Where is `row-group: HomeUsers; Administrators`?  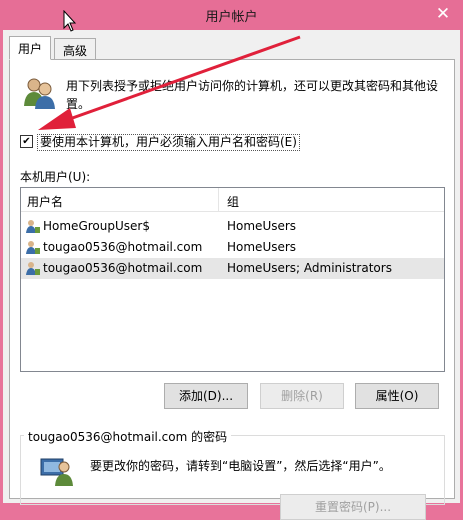 row-group: HomeUsers; Administrators is located at coordinates (309, 268).